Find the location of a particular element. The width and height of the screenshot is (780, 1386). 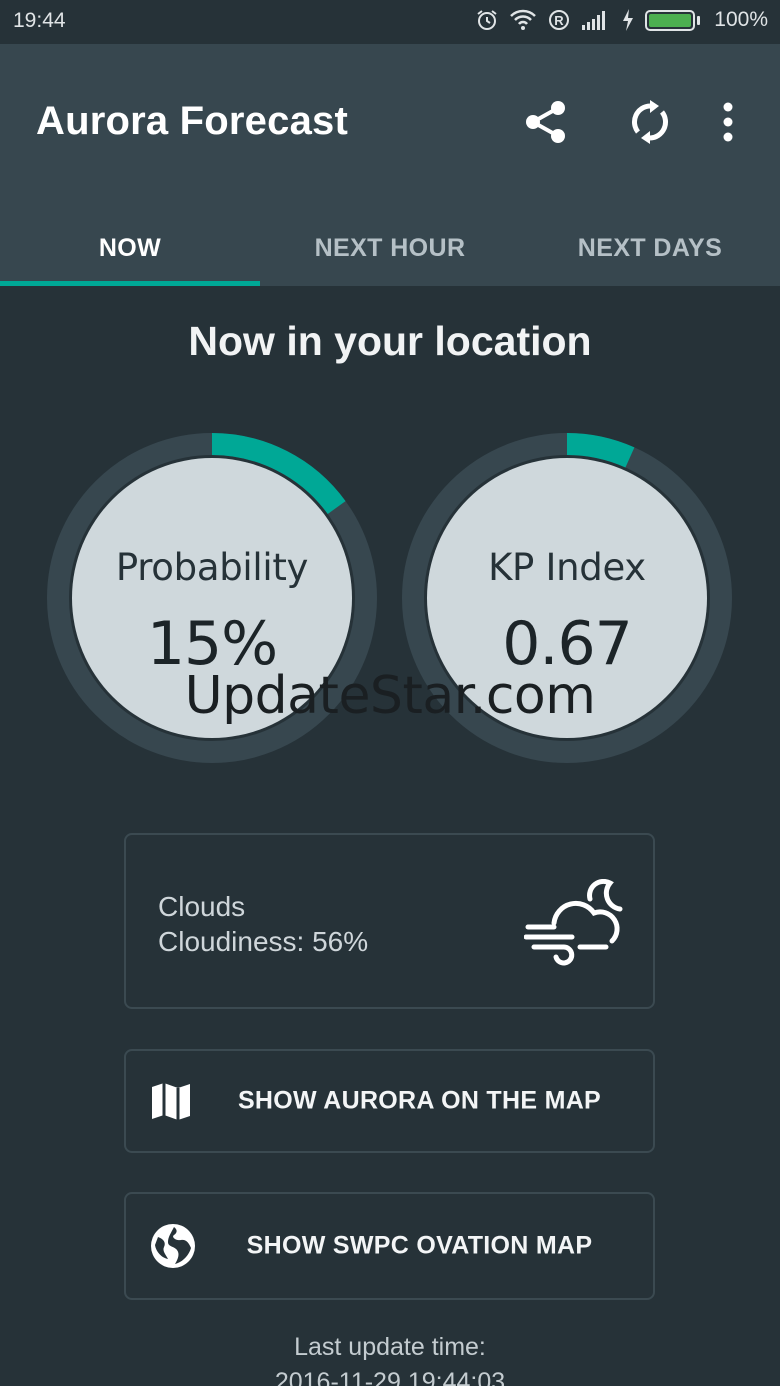

section-title: Now in your location is located at coordinates (390, 341).